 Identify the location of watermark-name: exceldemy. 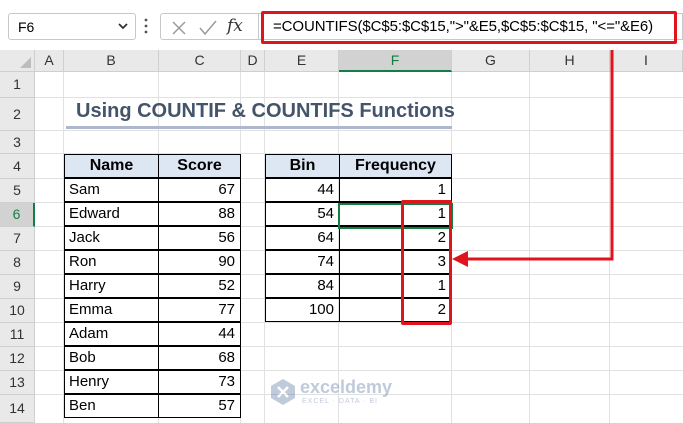
(346, 387).